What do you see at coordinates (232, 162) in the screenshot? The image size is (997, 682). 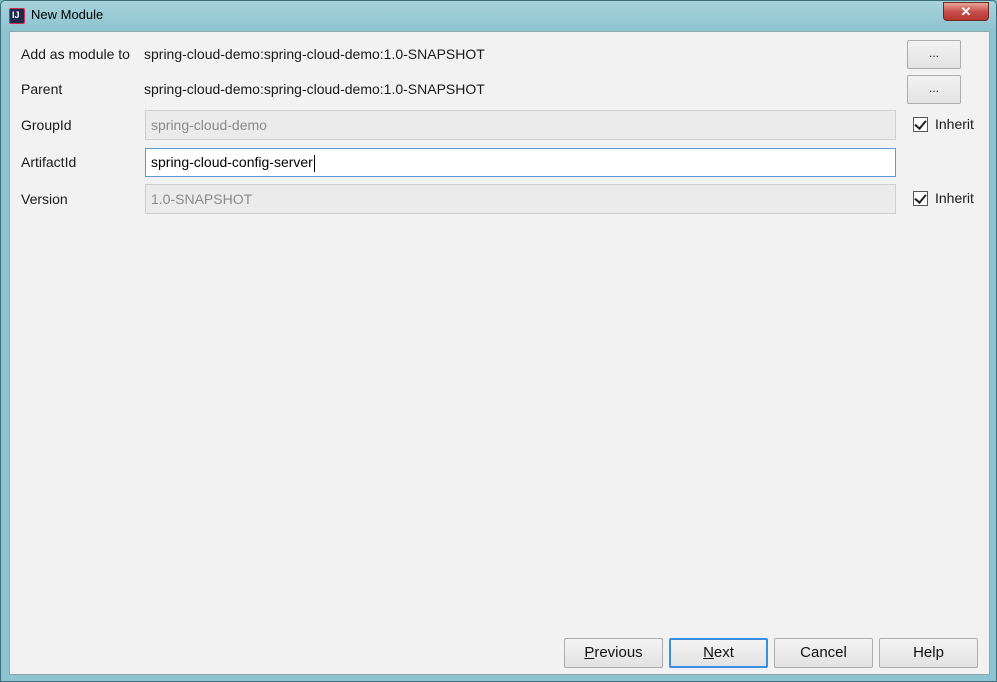 I see `artifact-id-value: spring-cloud-config-server` at bounding box center [232, 162].